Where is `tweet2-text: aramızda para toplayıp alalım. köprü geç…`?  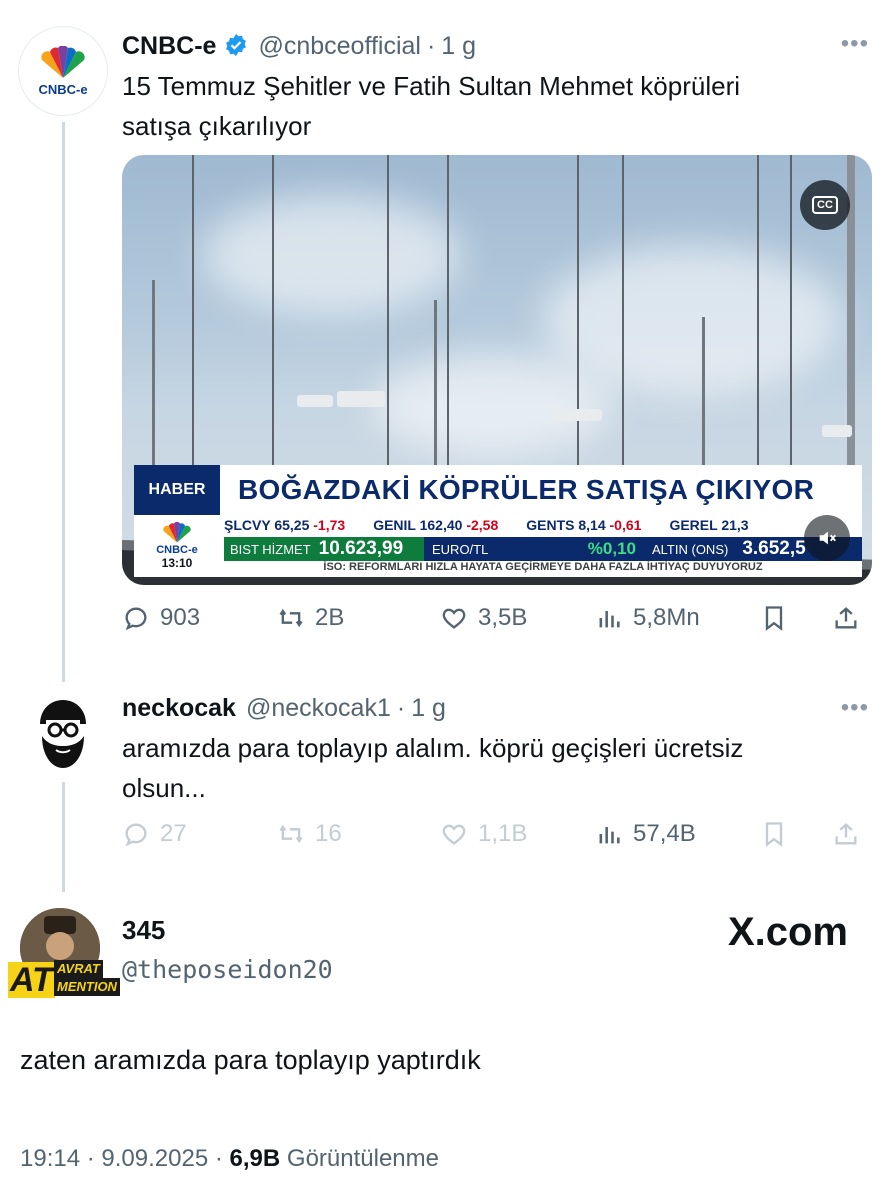
tweet2-text: aramızda para toplayıp alalım. köprü geç… is located at coordinates (432, 768).